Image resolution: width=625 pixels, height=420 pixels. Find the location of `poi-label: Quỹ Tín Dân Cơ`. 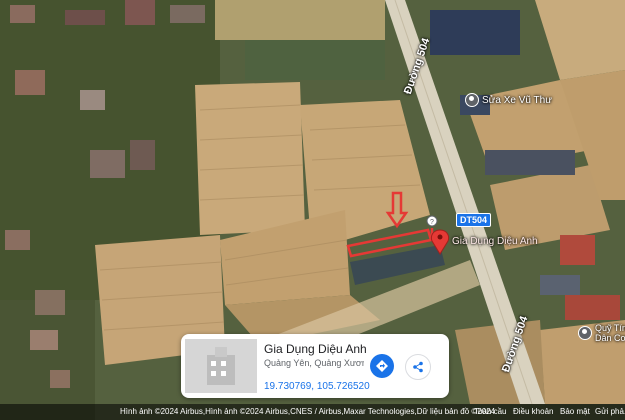

poi-label: Quỹ Tín Dân Cơ is located at coordinates (610, 333).